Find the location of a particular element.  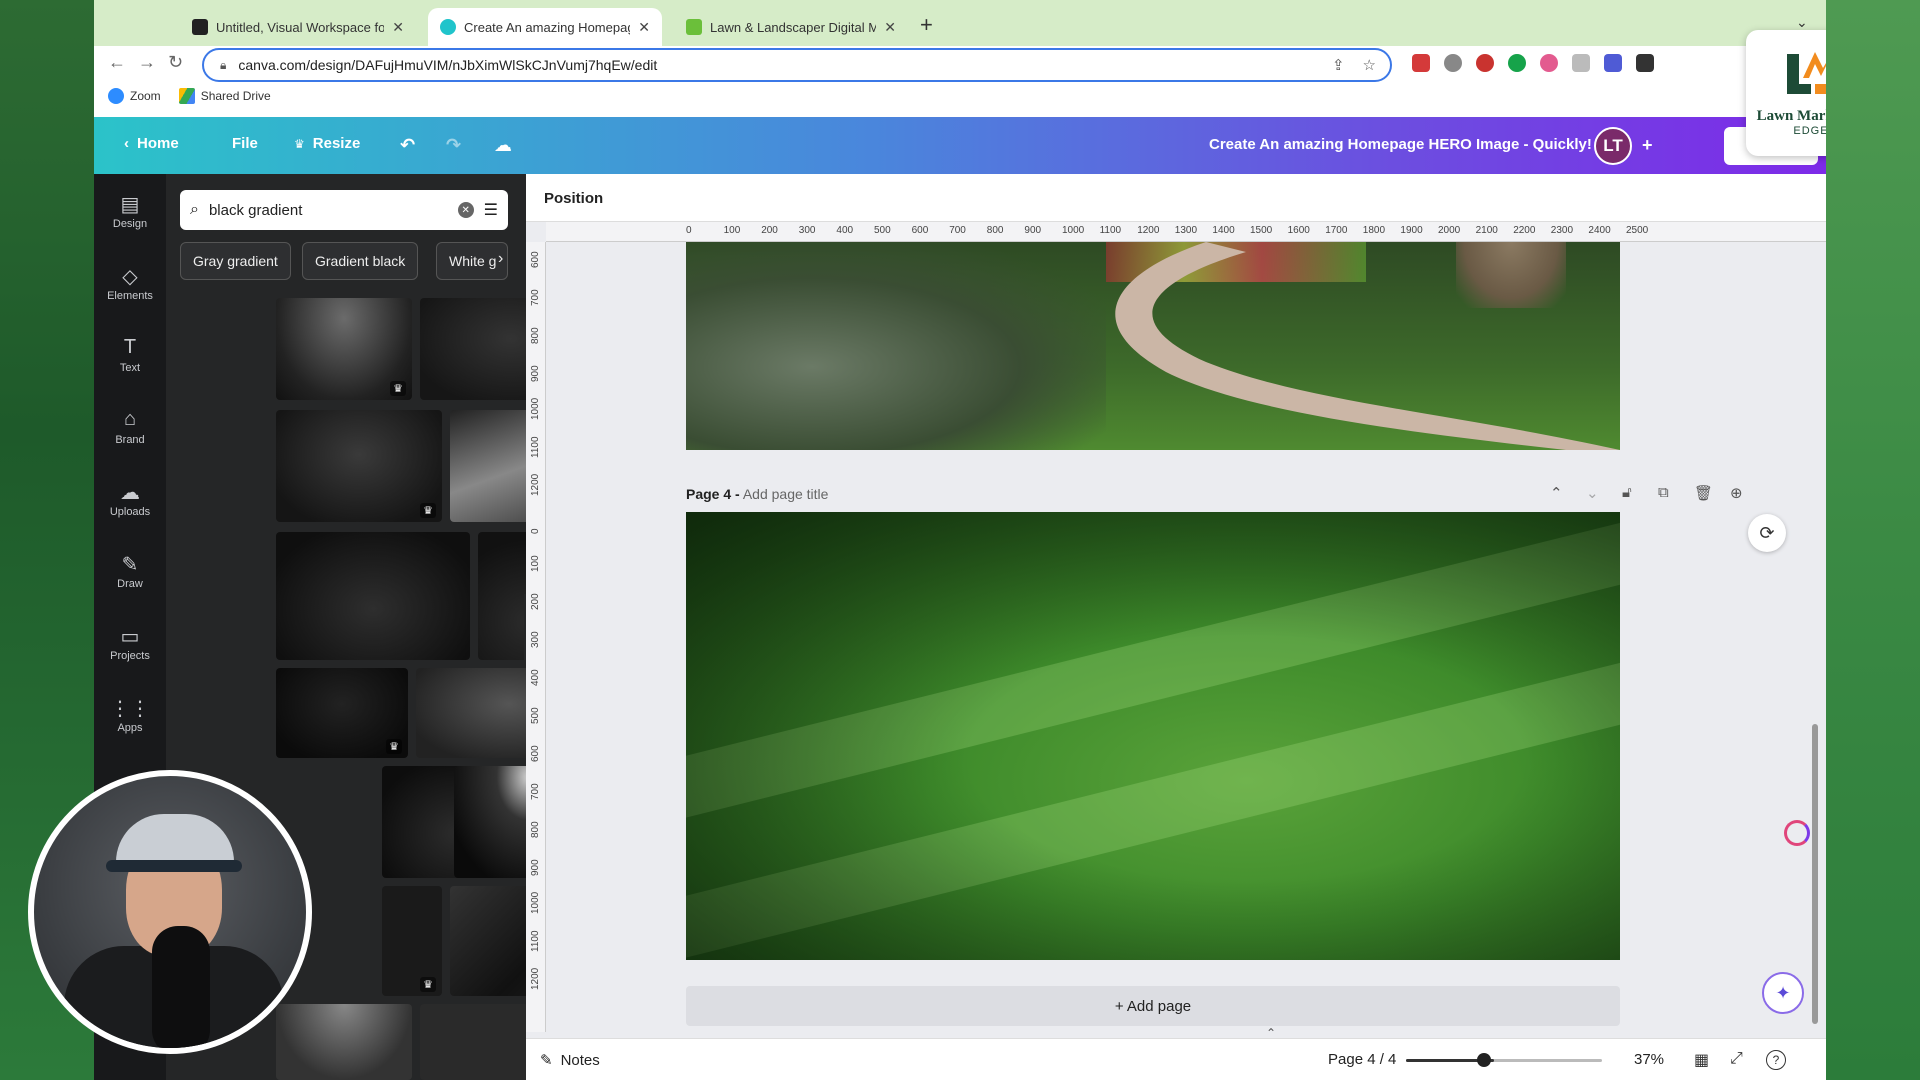

pen-icon: ✎ is located at coordinates (130, 565).